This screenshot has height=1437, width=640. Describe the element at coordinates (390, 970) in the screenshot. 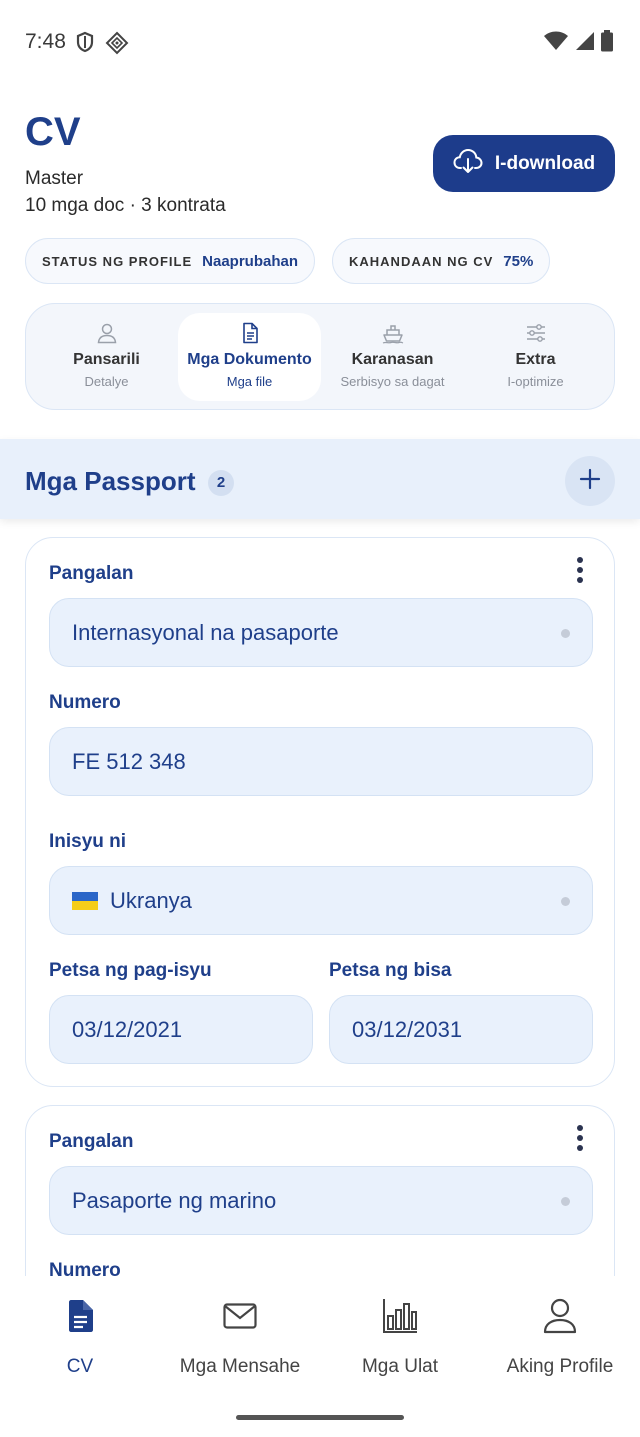

I see `field-label: Petsa ng bisa` at that location.